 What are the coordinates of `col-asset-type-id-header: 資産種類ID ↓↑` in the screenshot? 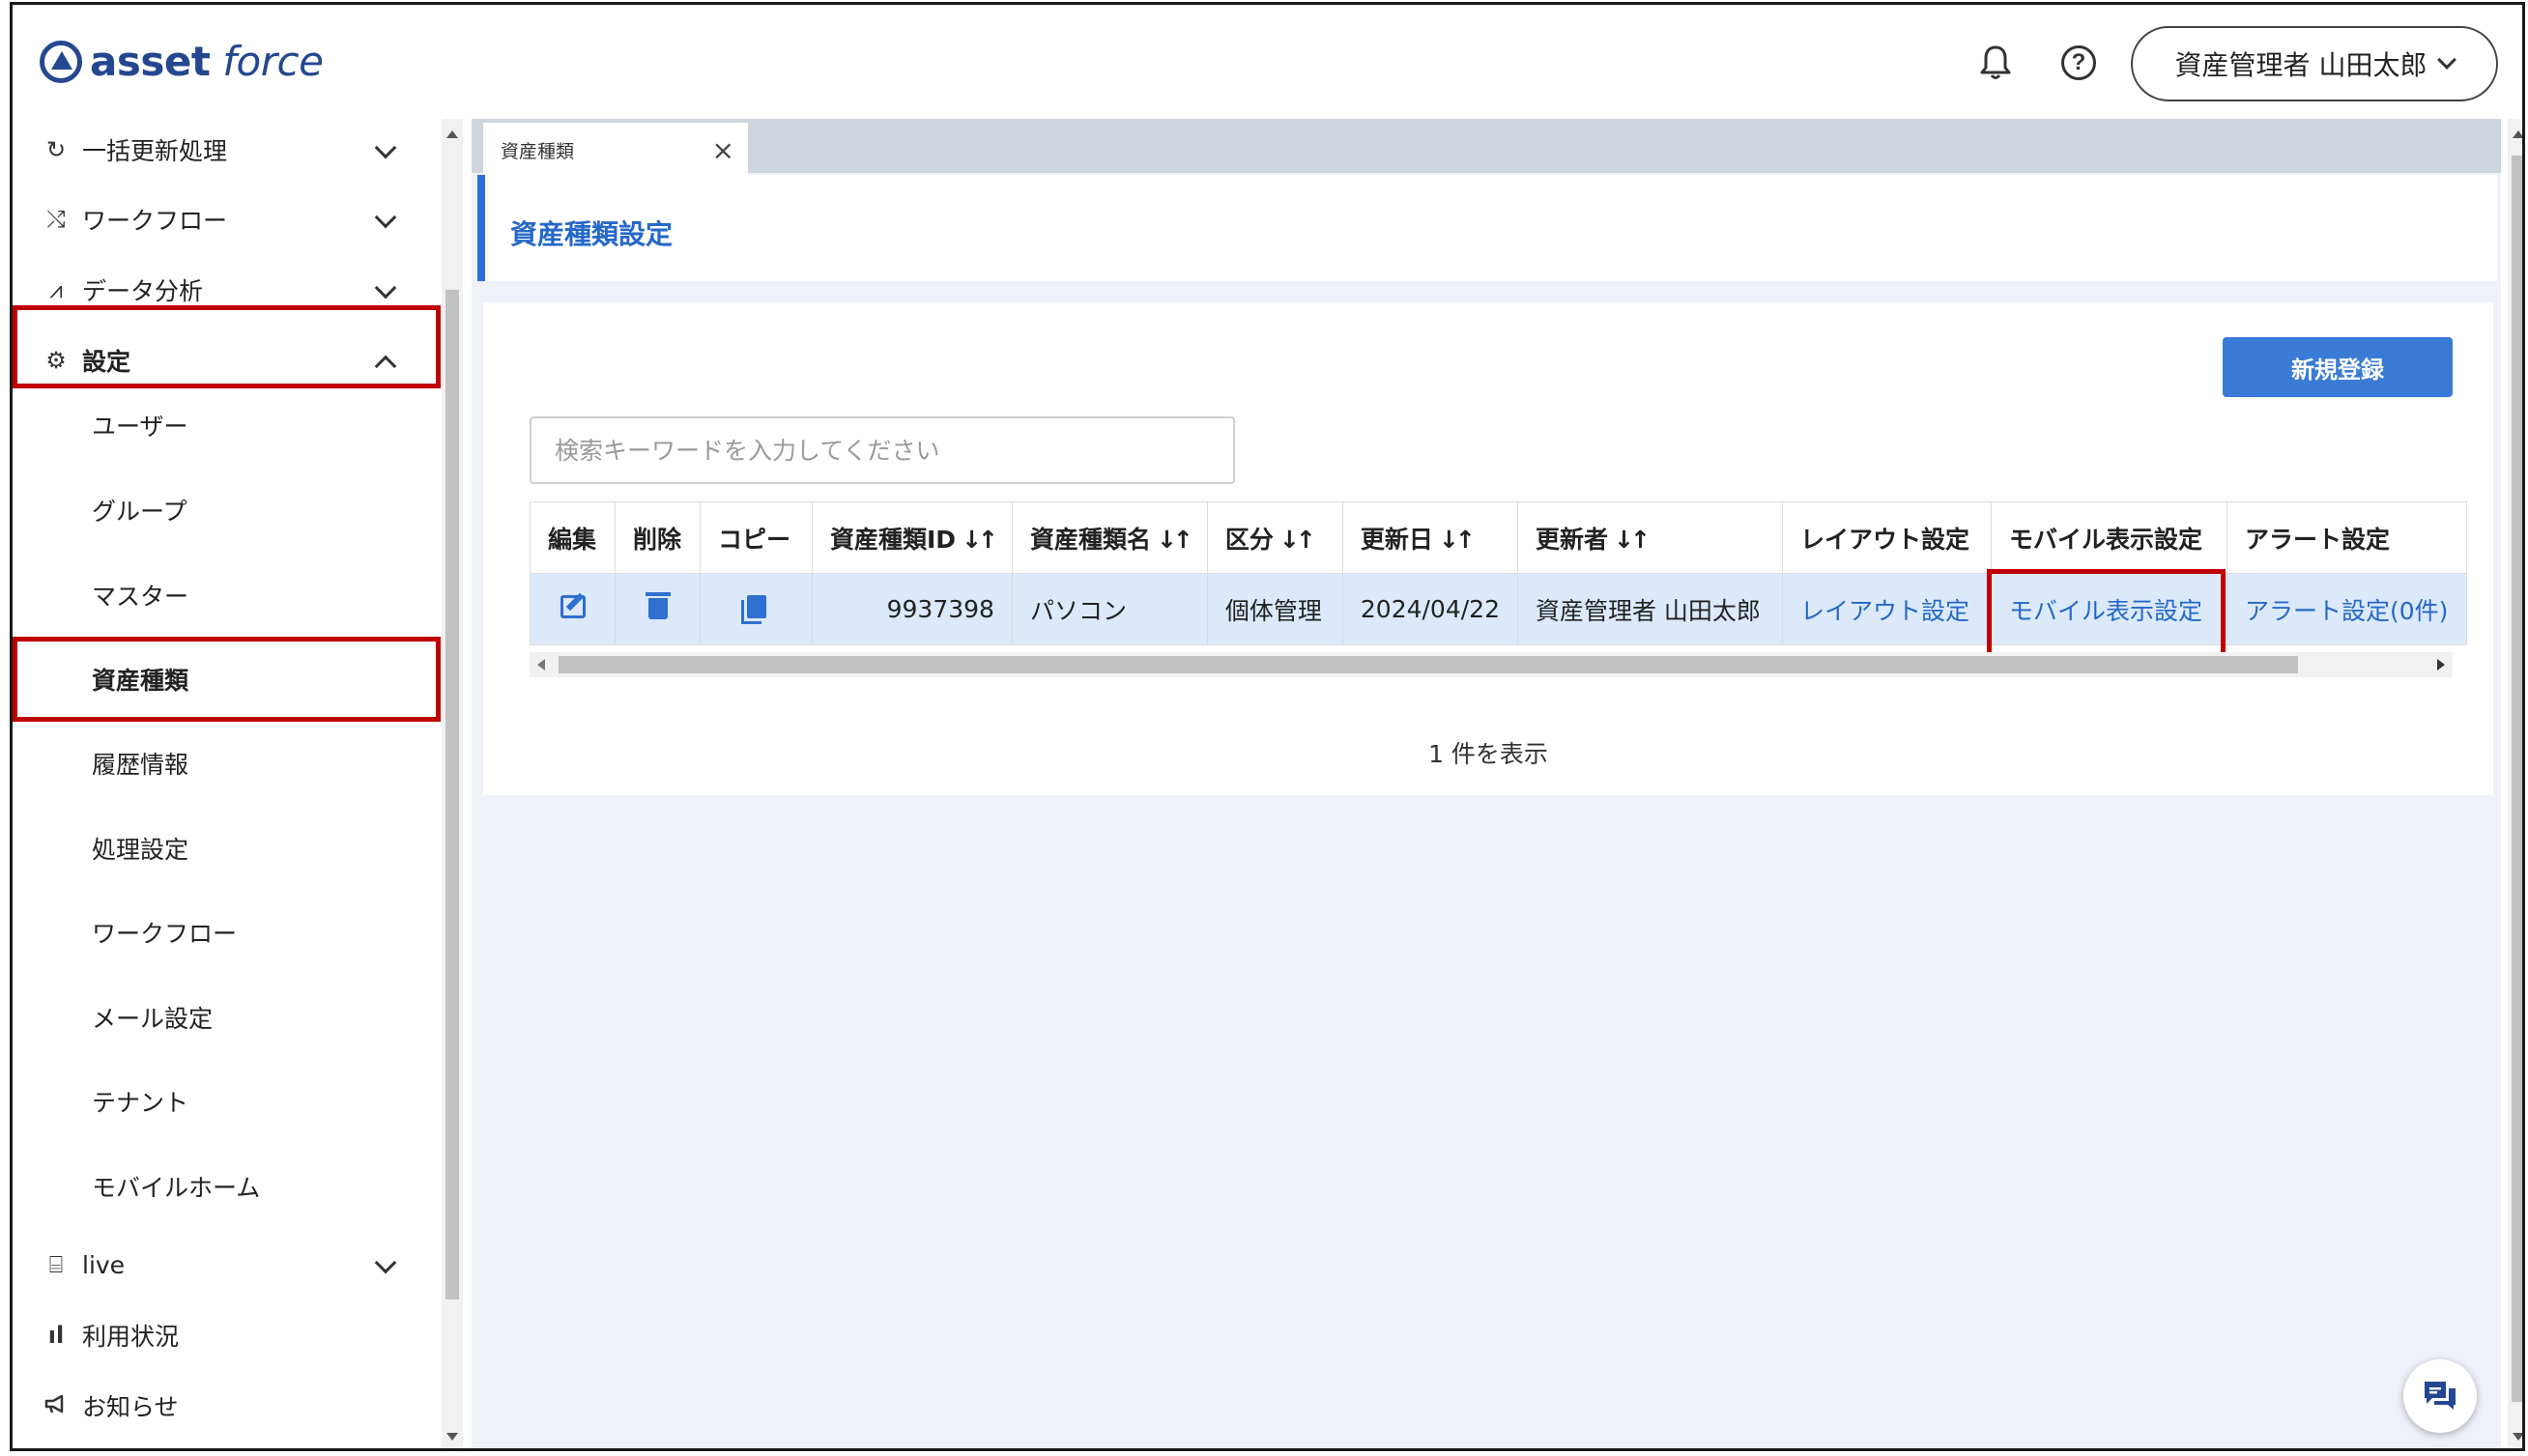 It's located at (912, 537).